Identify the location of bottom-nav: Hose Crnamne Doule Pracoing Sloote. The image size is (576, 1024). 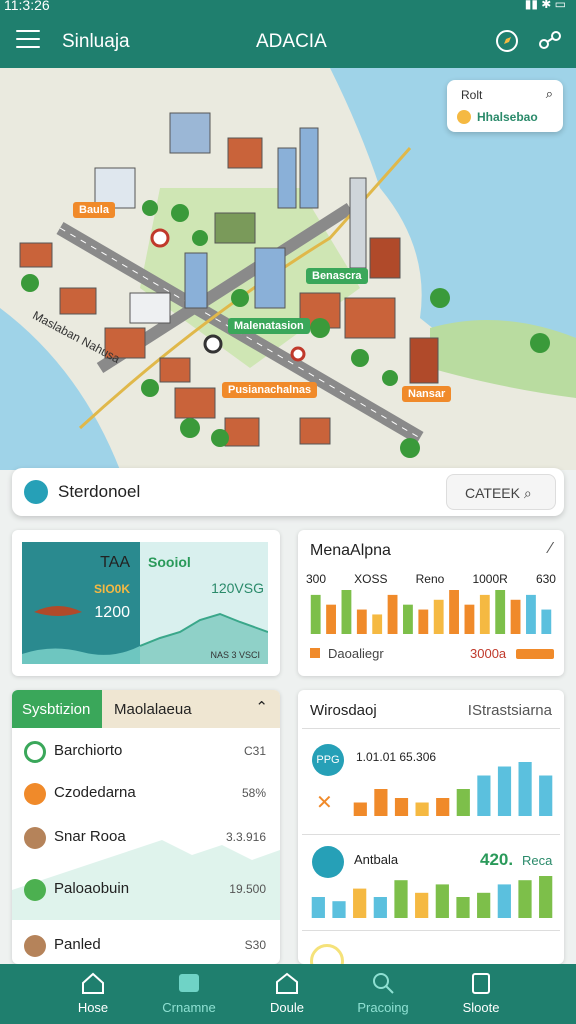
(288, 994).